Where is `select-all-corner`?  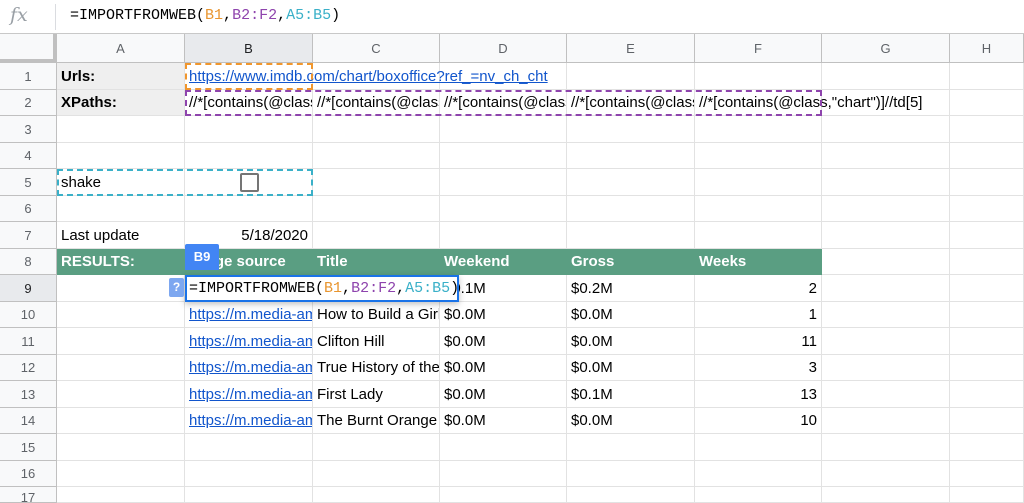
select-all-corner is located at coordinates (28, 48).